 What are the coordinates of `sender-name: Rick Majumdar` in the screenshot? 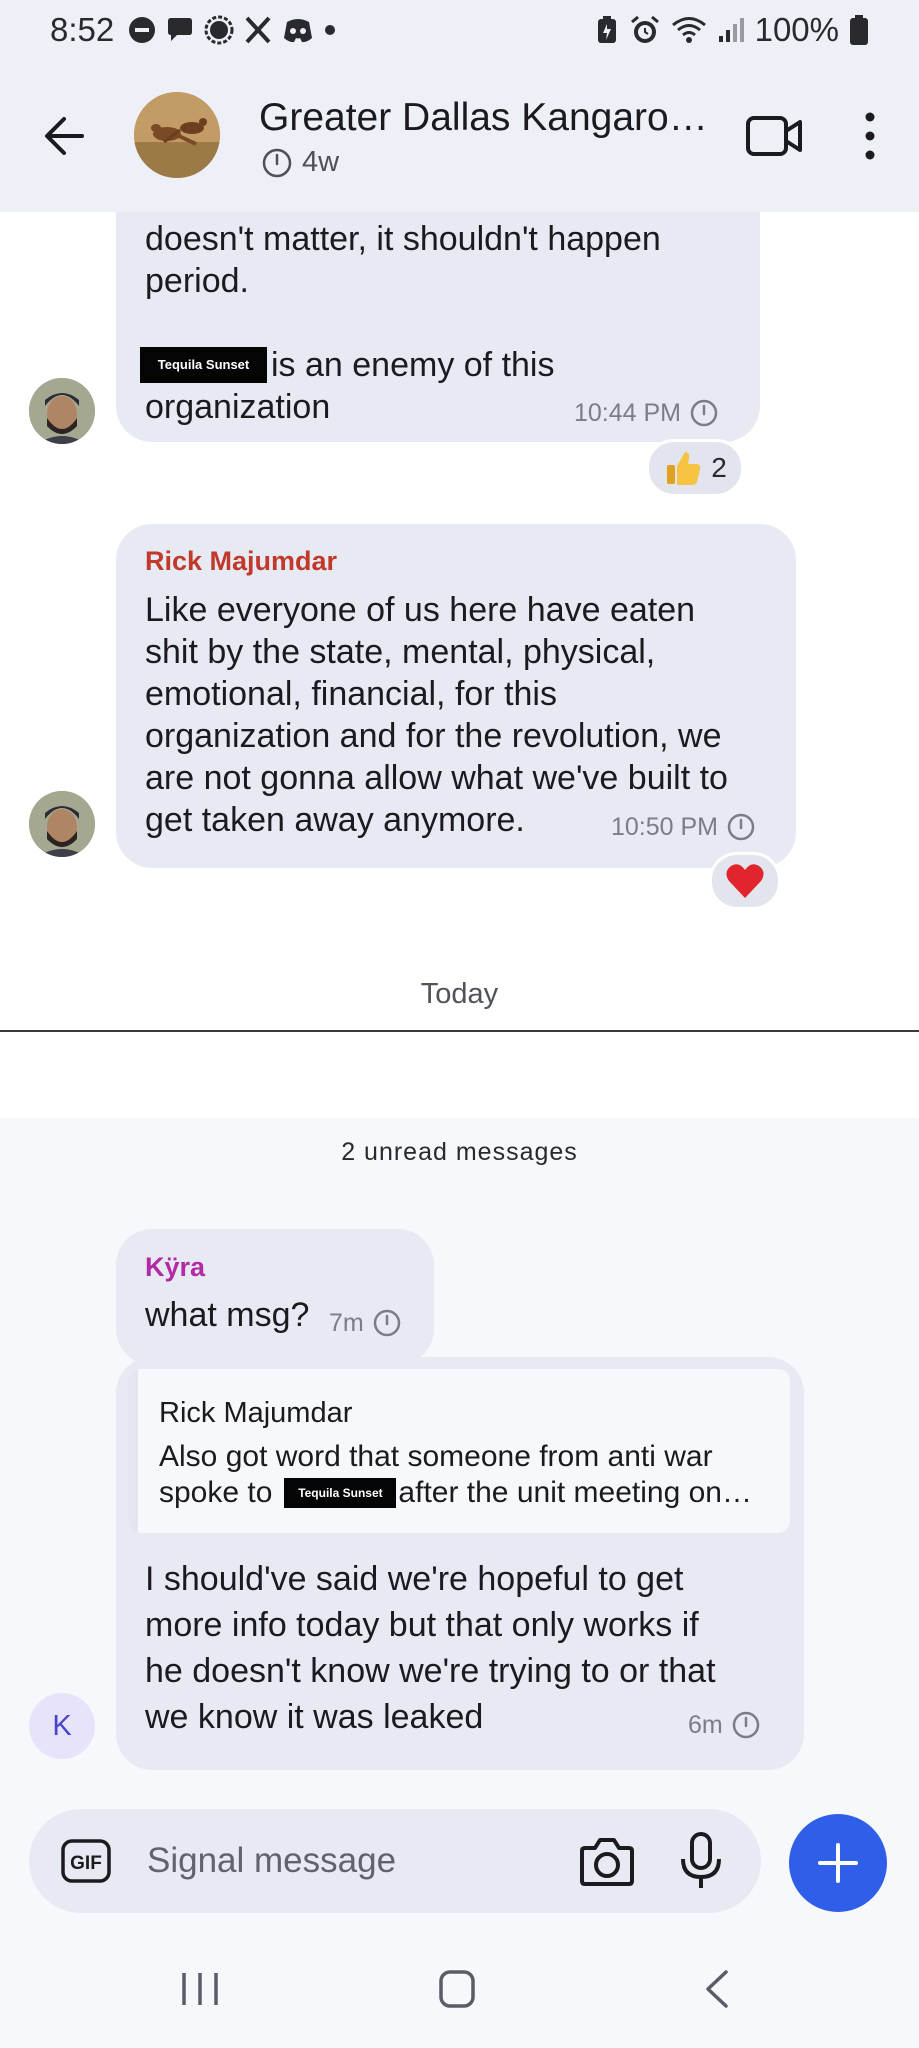 It's located at (241, 561).